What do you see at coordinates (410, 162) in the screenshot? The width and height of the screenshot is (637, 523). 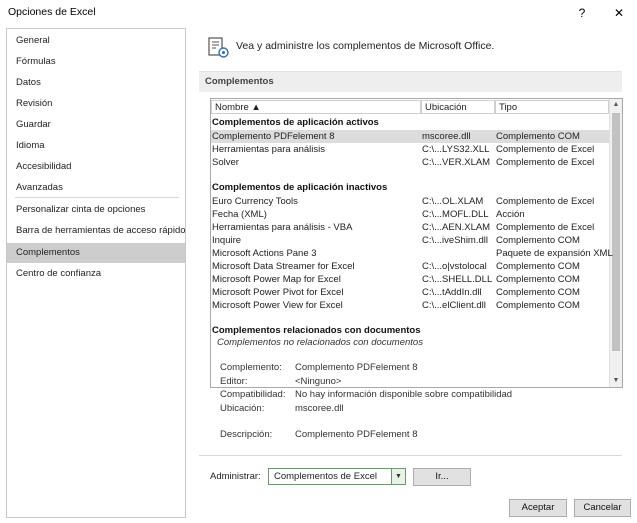 I see `list-item: Solver C:\...VER.XLAM Complemento de Excel` at bounding box center [410, 162].